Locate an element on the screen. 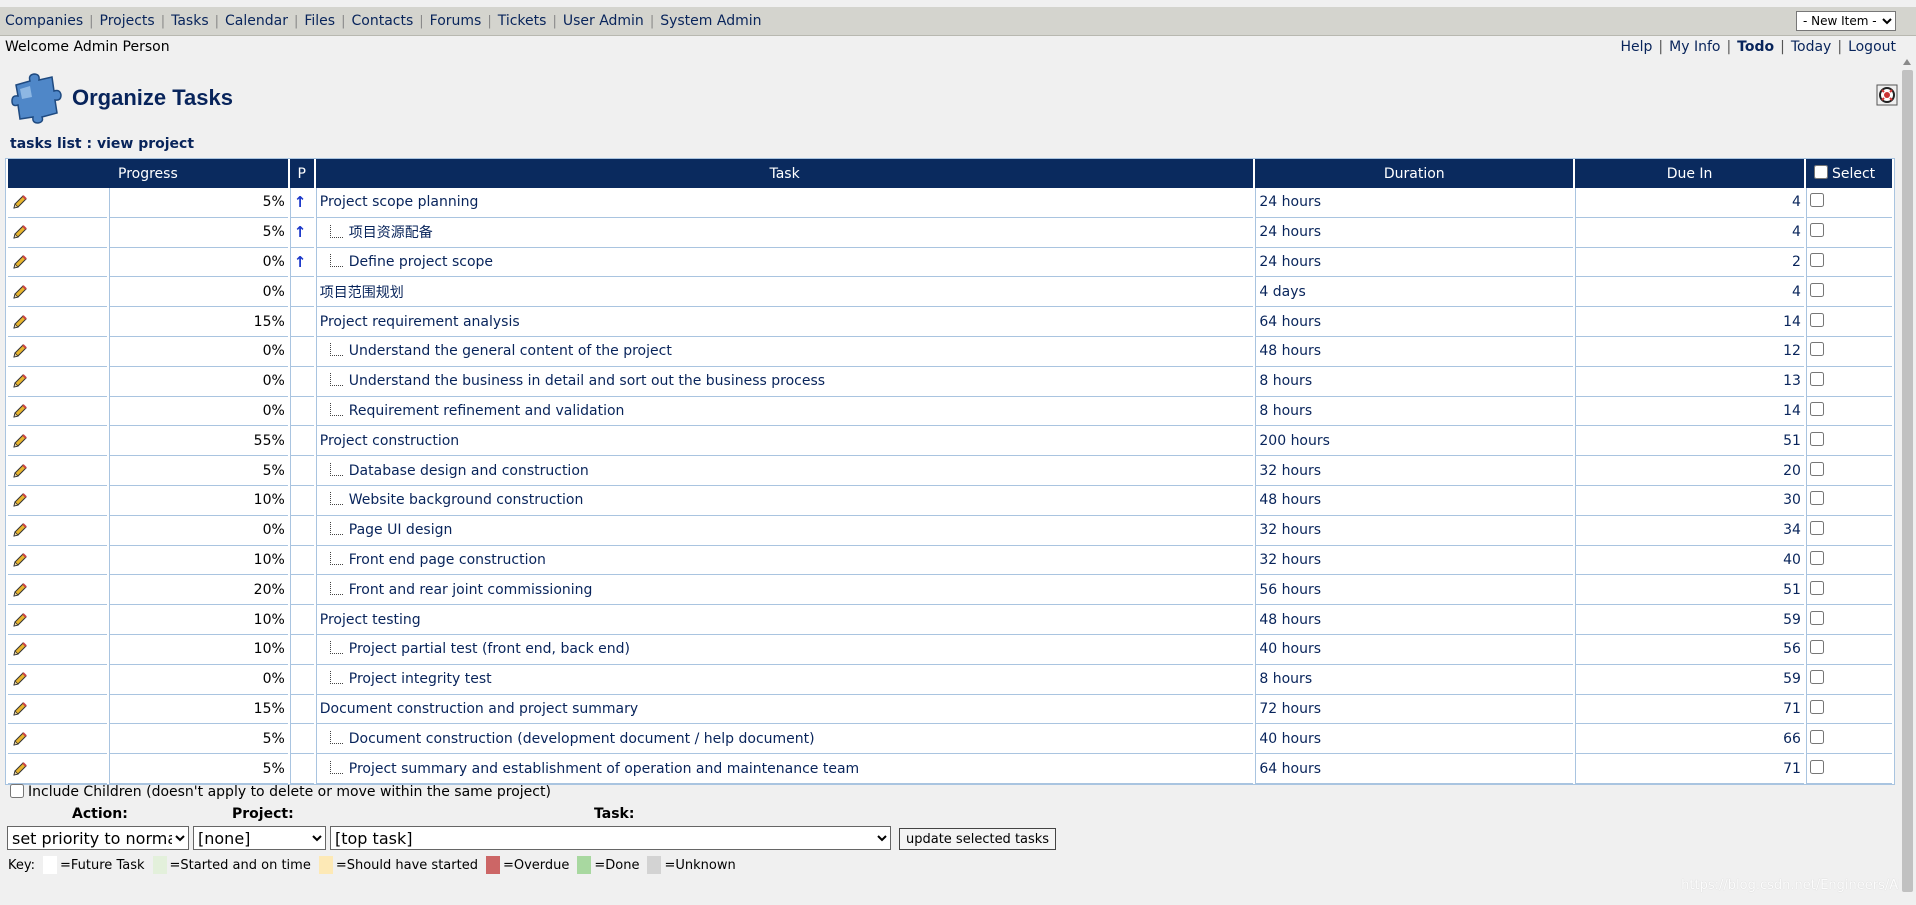 The height and width of the screenshot is (905, 1916). update-selected-button: update selected tasks is located at coordinates (978, 839).